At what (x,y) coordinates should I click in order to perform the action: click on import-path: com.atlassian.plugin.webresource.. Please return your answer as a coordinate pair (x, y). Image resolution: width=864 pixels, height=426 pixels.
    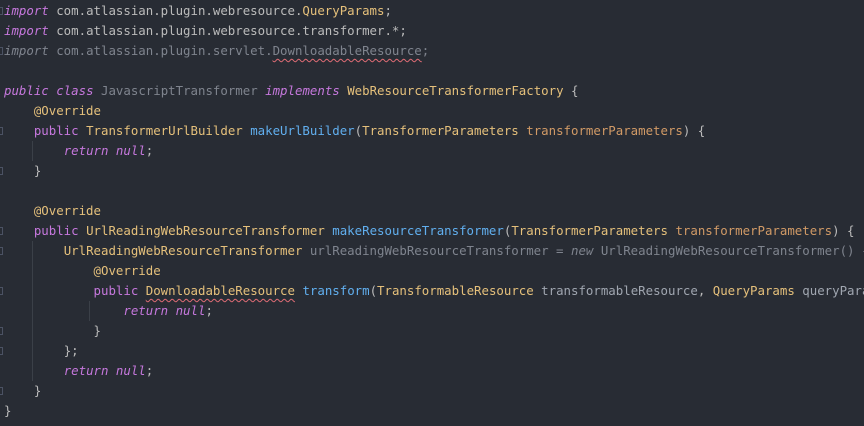
    Looking at the image, I should click on (175, 10).